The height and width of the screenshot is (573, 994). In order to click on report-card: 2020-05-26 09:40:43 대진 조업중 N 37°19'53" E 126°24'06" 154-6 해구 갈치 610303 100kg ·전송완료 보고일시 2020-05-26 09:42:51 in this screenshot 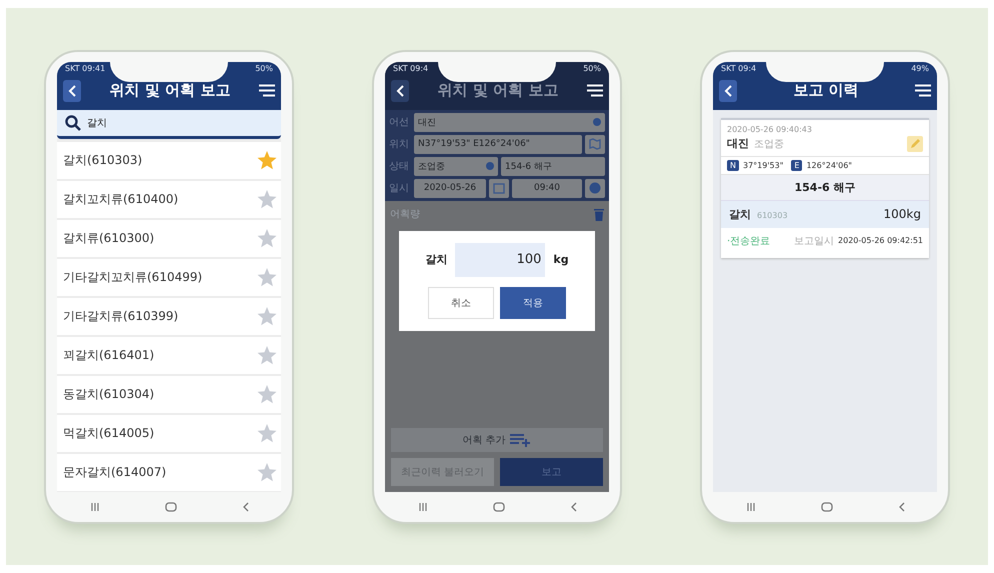, I will do `click(825, 188)`.